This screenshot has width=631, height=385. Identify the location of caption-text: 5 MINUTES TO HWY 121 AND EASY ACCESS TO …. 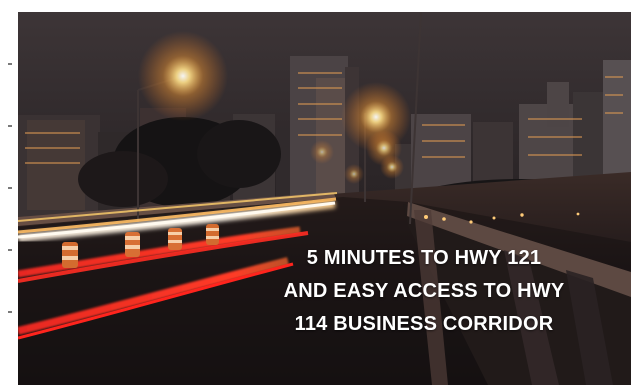
(424, 291).